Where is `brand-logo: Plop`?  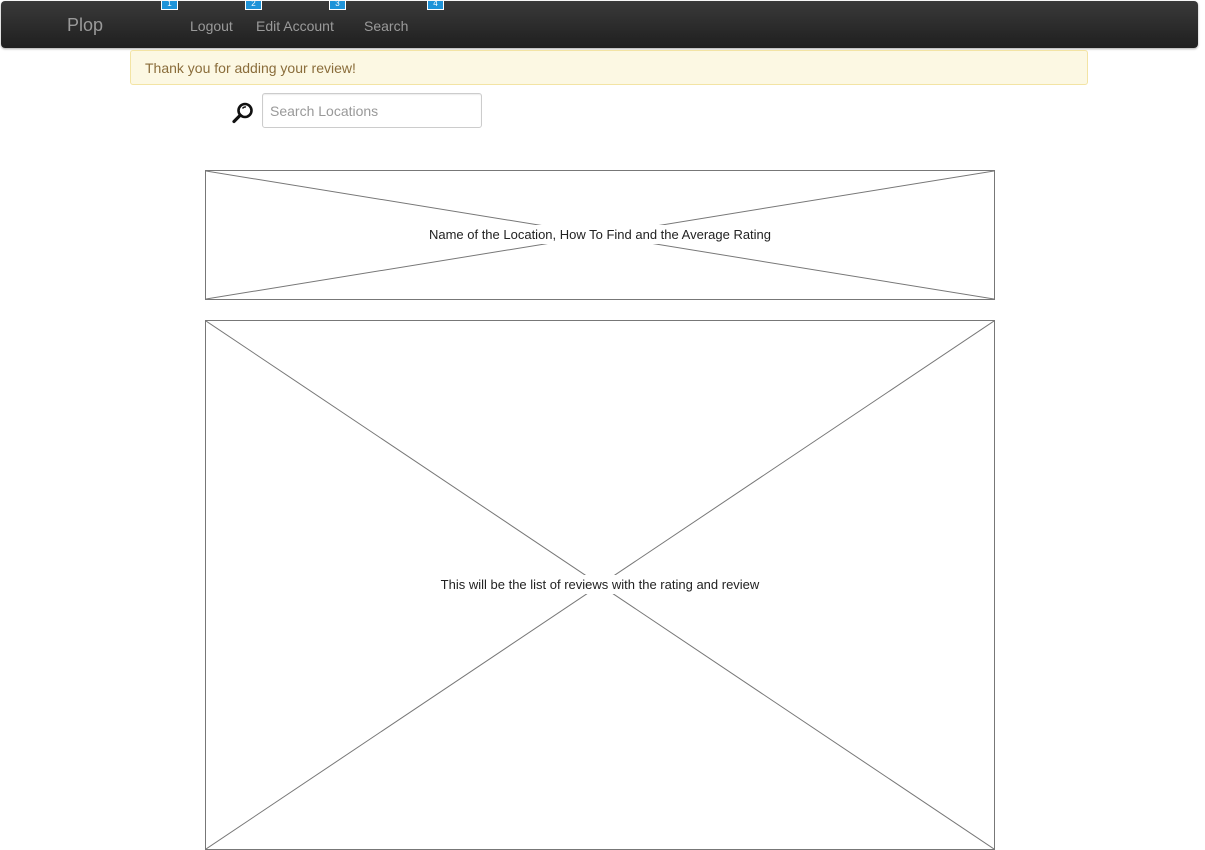
brand-logo: Plop is located at coordinates (85, 25).